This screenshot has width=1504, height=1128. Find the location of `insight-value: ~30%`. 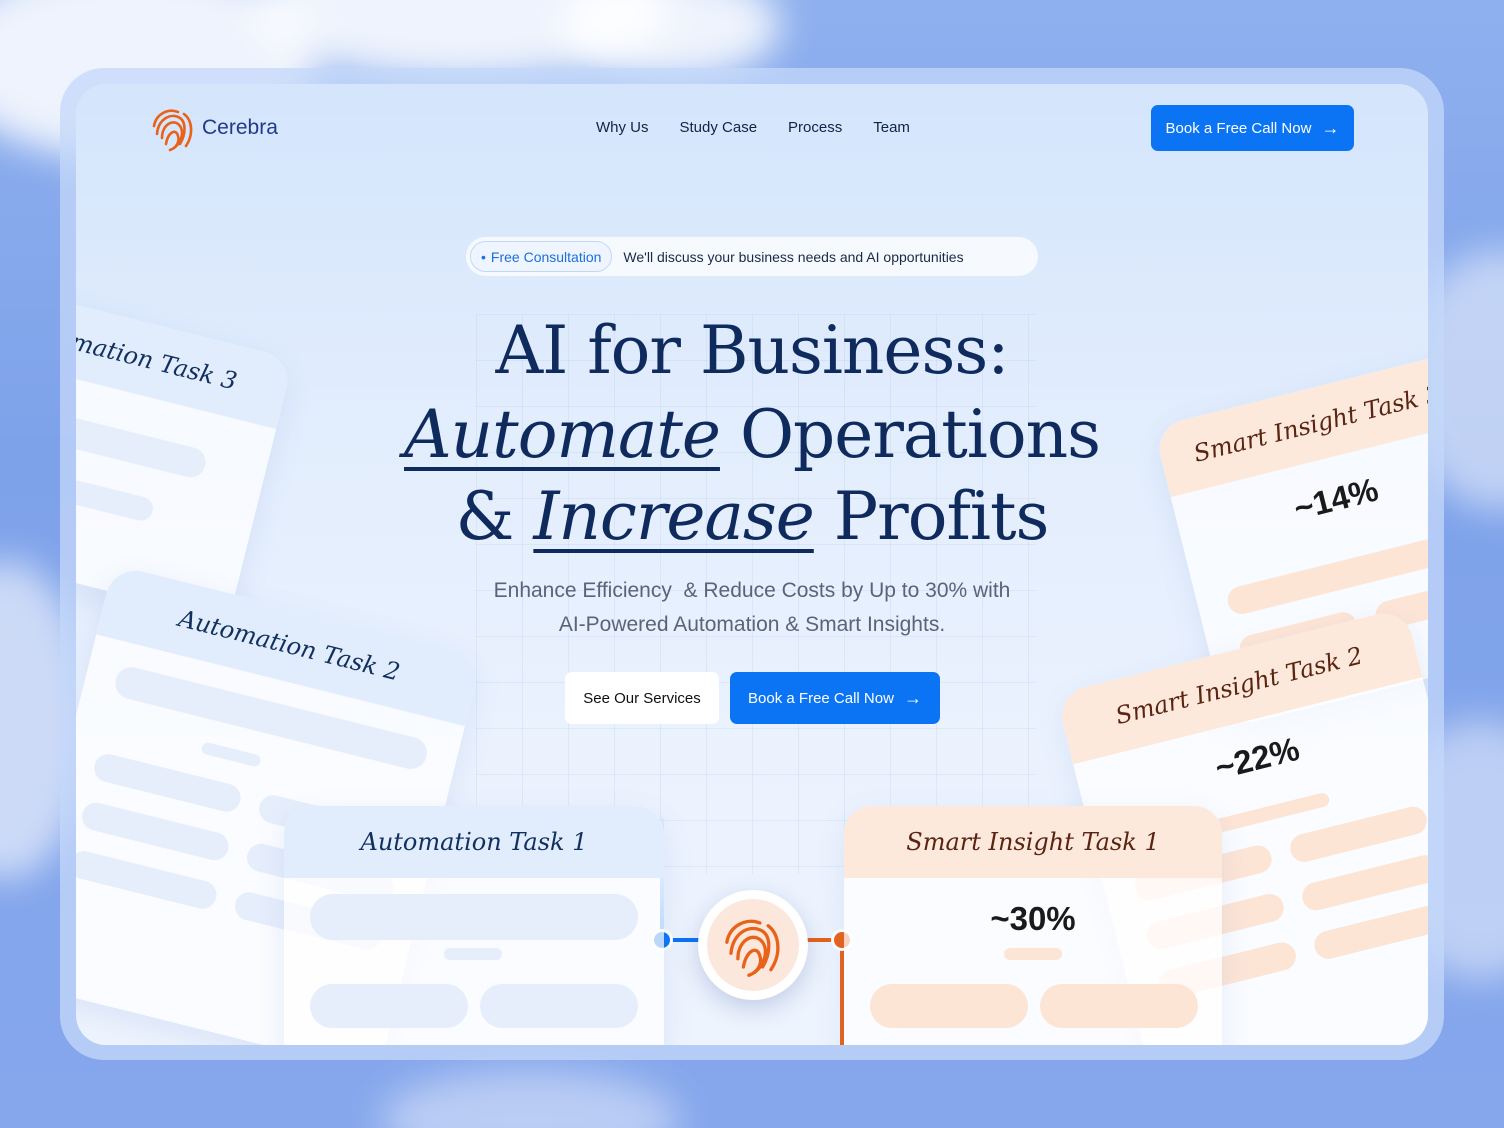

insight-value: ~30% is located at coordinates (1033, 918).